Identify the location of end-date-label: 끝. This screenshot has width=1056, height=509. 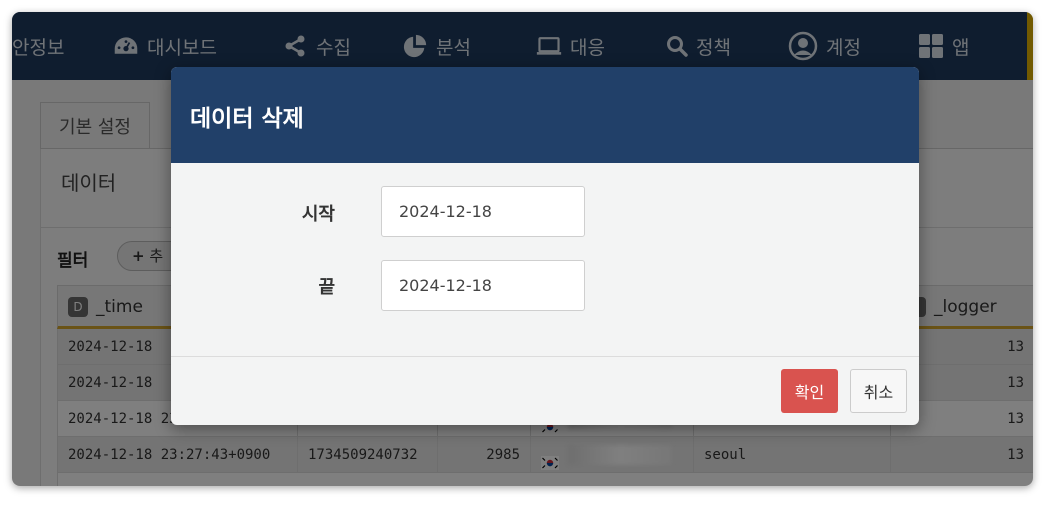
(326, 287).